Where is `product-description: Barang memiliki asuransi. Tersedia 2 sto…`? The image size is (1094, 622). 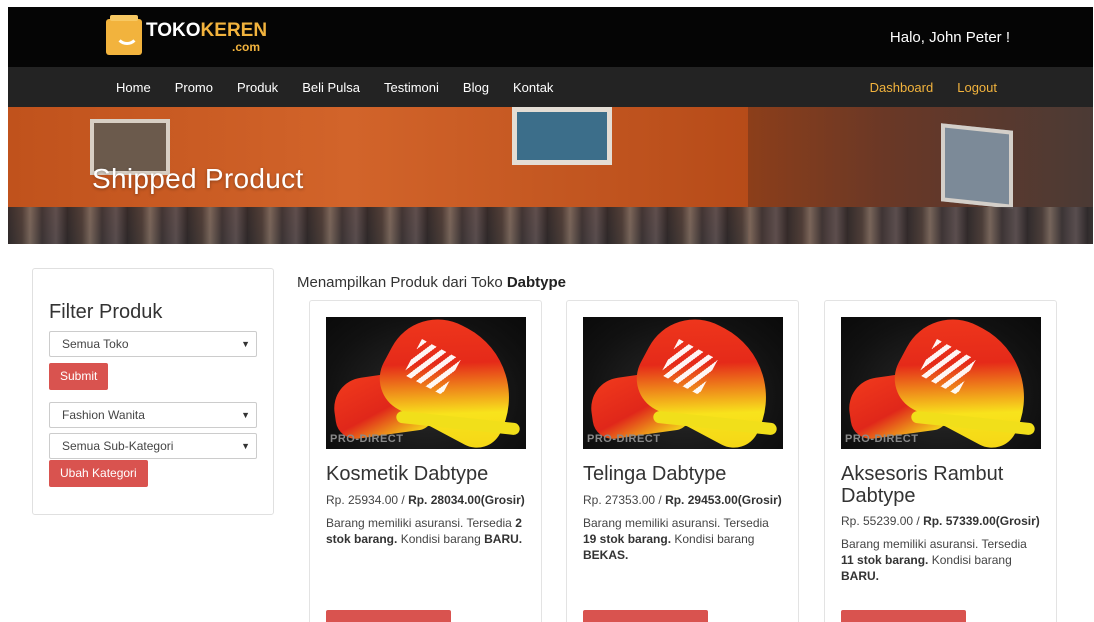
product-description: Barang memiliki asuransi. Tersedia 2 sto… is located at coordinates (426, 531).